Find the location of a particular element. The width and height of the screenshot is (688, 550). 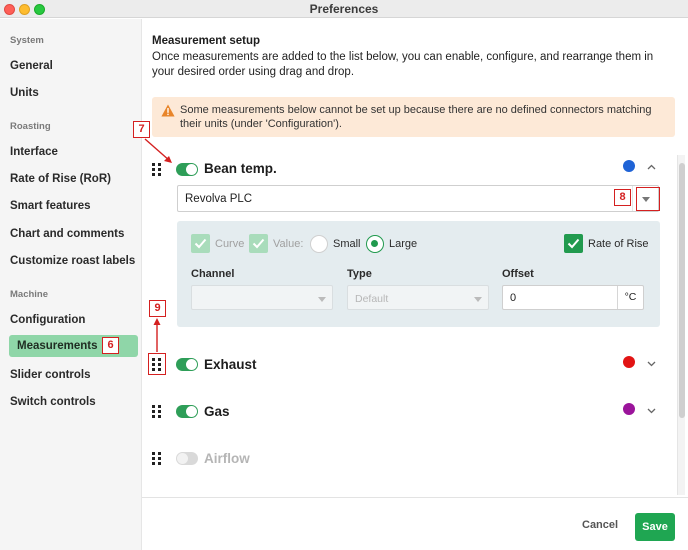

annotation-highlight-drag-handle is located at coordinates (157, 364).